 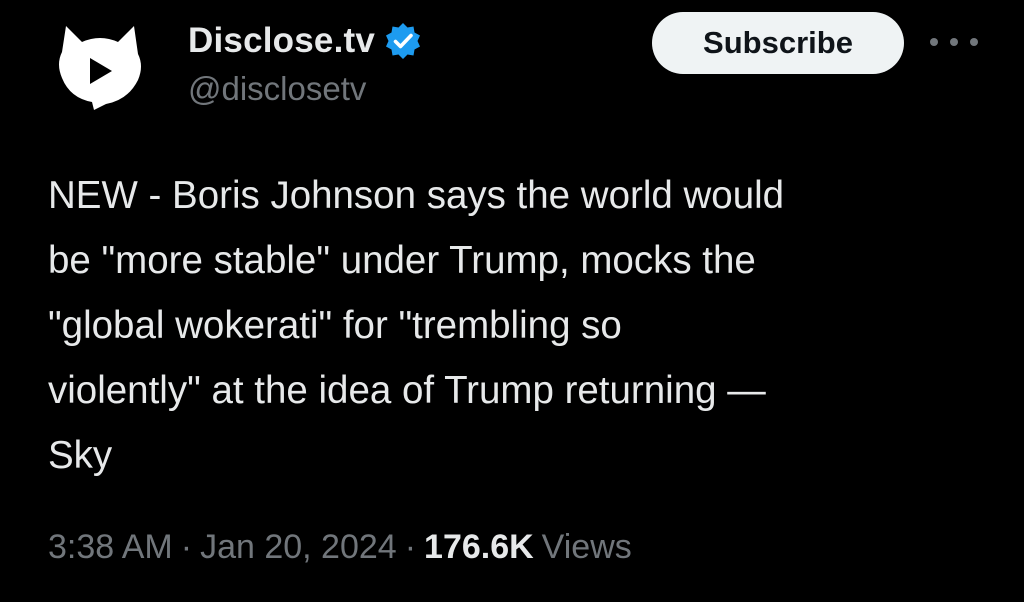 I want to click on views-count: 176.6K, so click(x=479, y=547).